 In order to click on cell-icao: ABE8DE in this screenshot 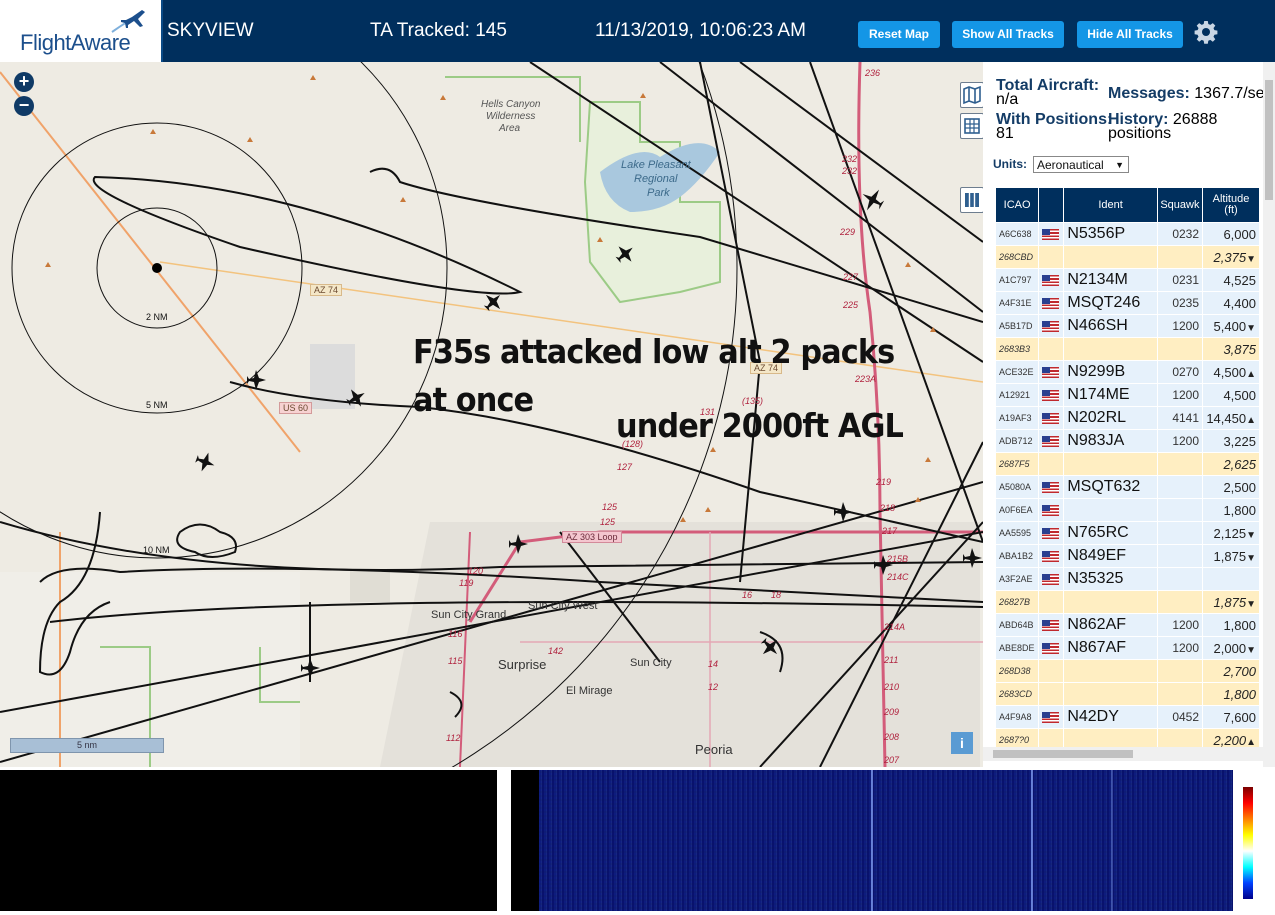, I will do `click(1017, 648)`.